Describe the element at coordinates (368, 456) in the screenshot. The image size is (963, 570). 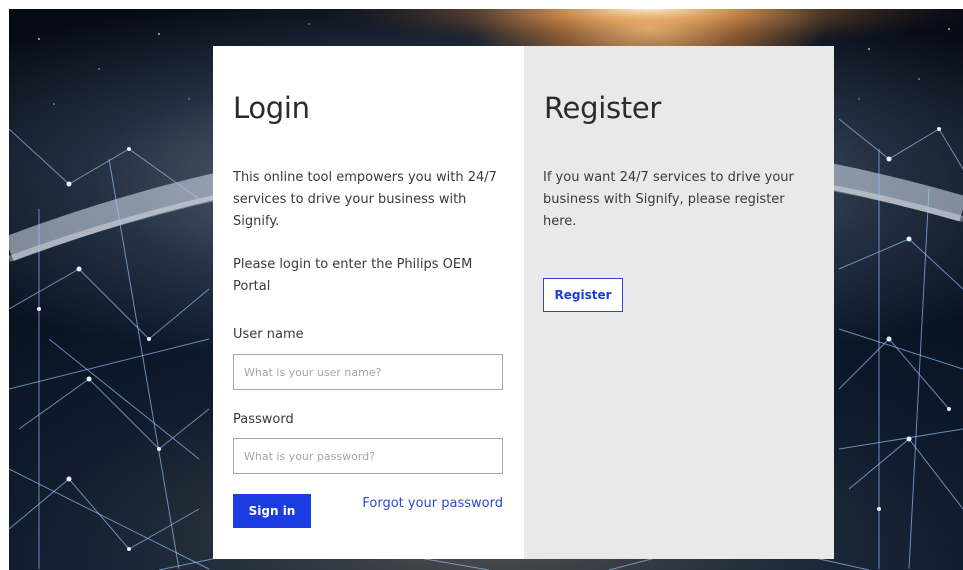
I see `password-input` at that location.